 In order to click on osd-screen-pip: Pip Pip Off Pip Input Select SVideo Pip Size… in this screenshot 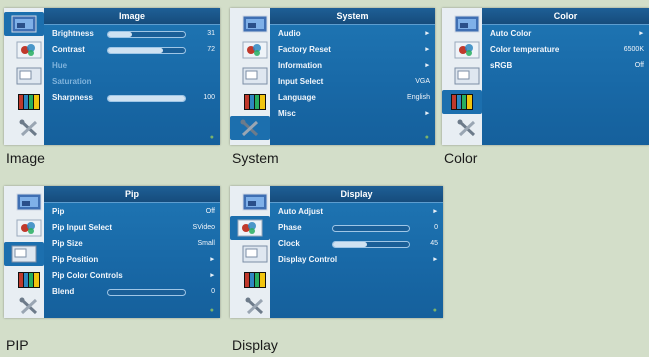, I will do `click(112, 252)`.